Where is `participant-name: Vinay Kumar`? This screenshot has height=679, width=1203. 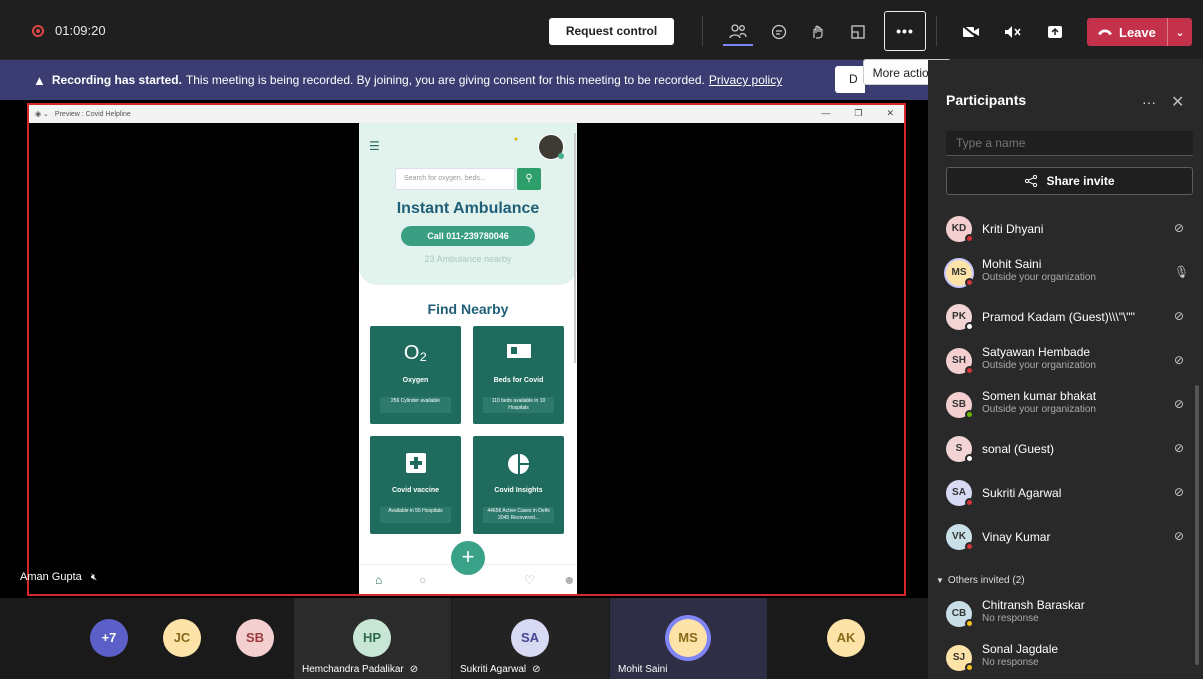 participant-name: Vinay Kumar is located at coordinates (1016, 537).